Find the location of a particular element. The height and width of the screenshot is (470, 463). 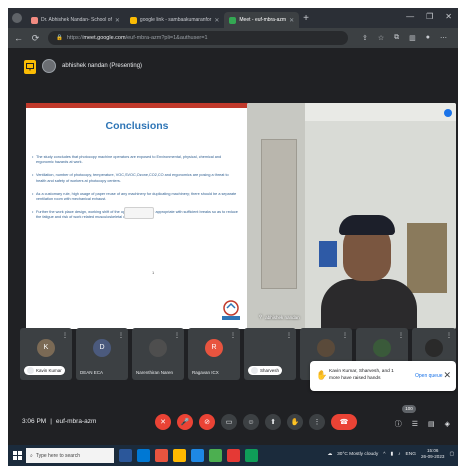

network-icon: ▮ is located at coordinates (392, 454).